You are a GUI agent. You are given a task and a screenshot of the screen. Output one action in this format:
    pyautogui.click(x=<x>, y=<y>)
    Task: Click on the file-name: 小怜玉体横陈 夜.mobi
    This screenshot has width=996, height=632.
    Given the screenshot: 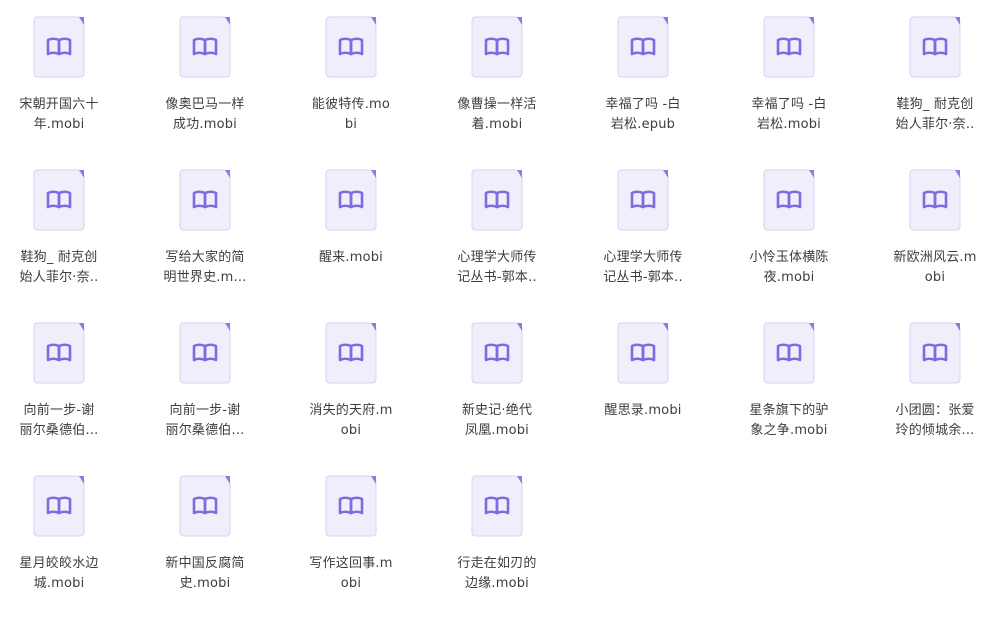 What is the action you would take?
    pyautogui.click(x=789, y=267)
    